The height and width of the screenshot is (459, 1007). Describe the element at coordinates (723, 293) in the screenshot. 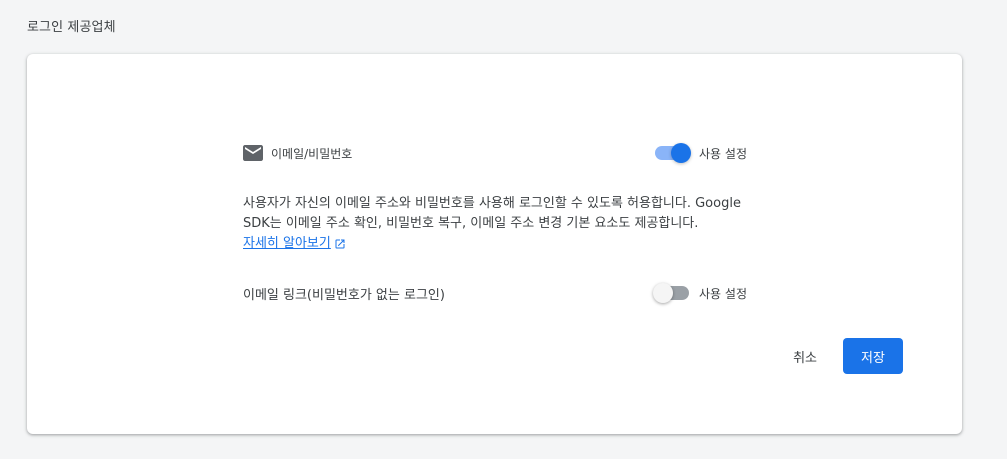

I see `email-link-toggle-label: 사용 설정` at that location.